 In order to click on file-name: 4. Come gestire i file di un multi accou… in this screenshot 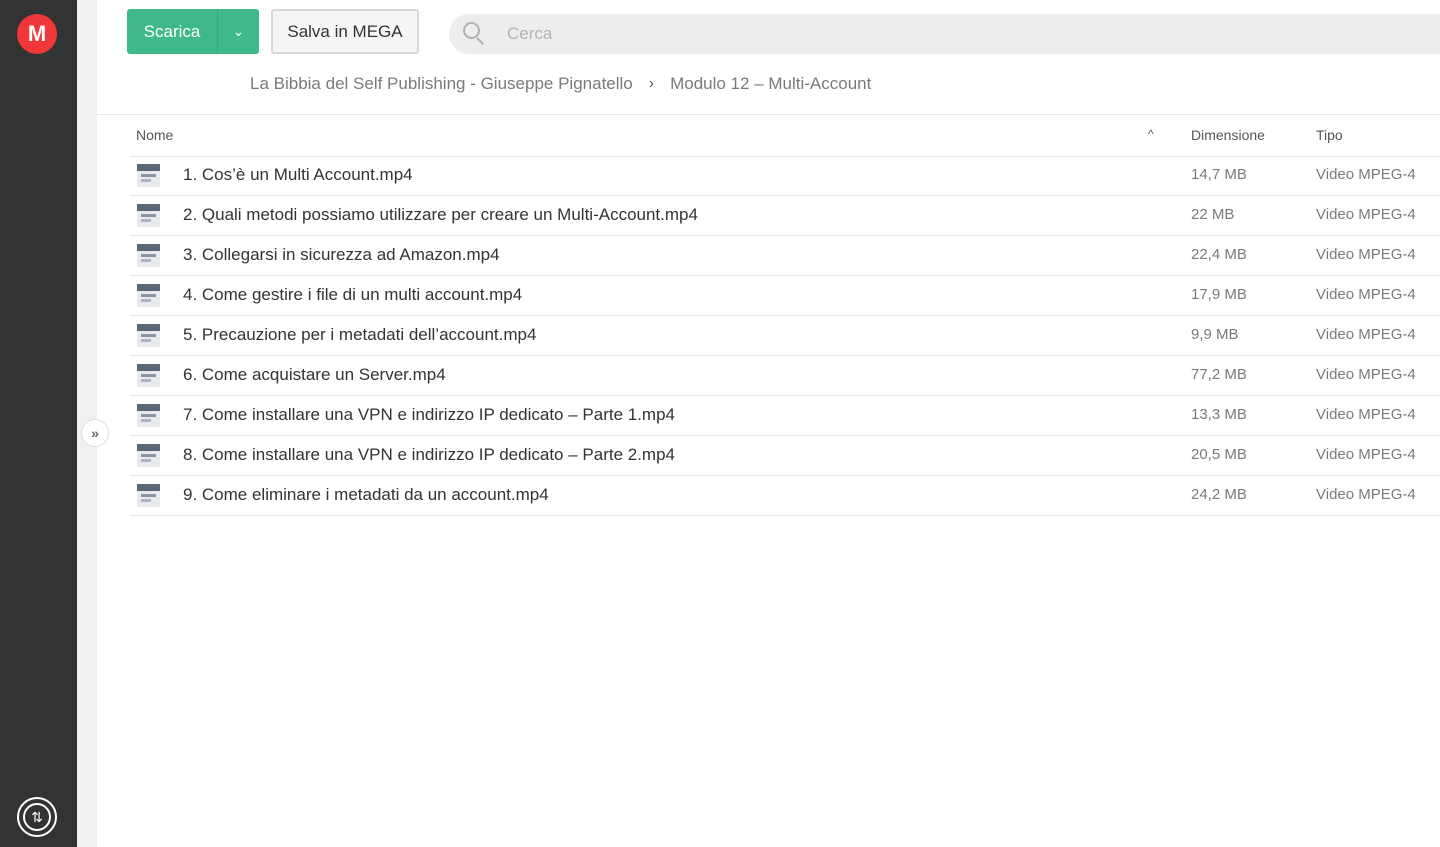, I will do `click(353, 294)`.